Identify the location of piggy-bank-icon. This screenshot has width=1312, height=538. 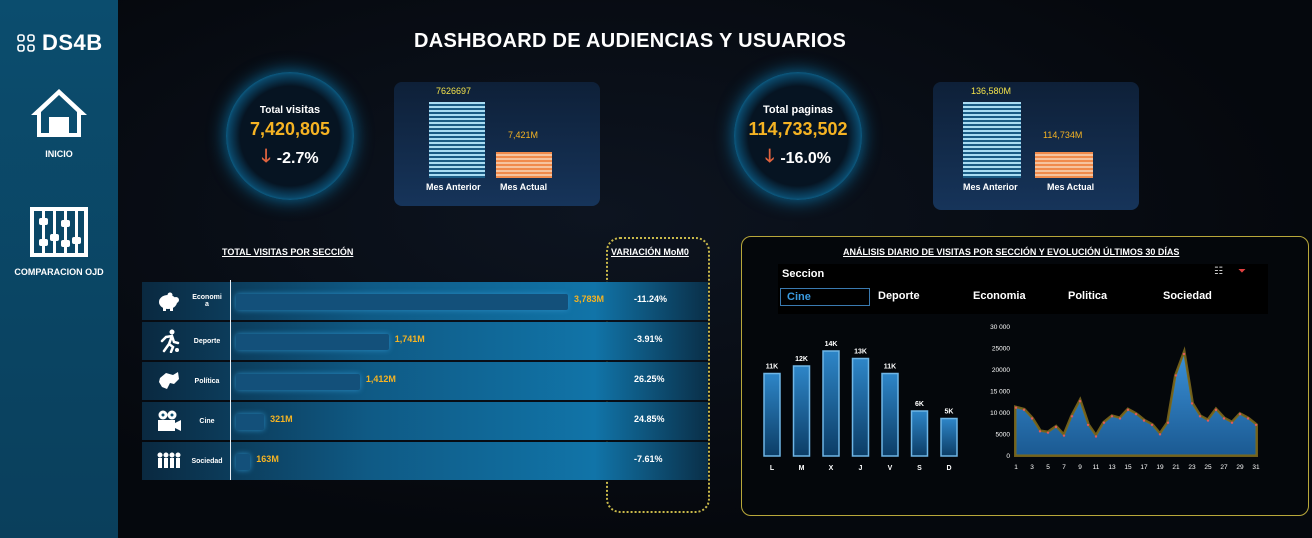
(169, 301).